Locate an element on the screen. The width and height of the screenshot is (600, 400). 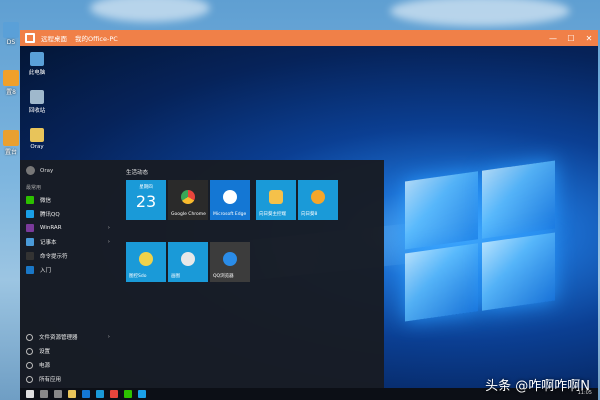
start-item-notepad: 记事本 › is located at coordinates (70, 242).